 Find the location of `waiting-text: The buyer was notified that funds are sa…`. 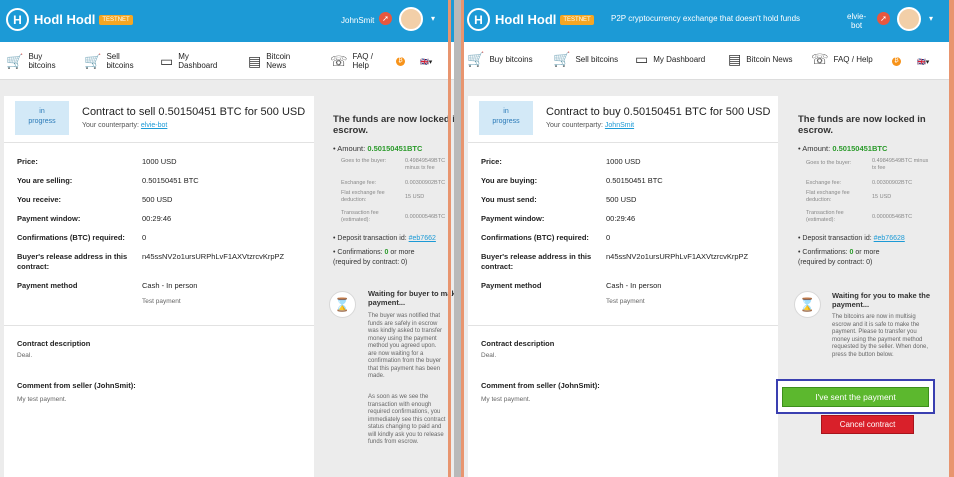

waiting-text: The buyer was notified that funds are sa… is located at coordinates (405, 346).